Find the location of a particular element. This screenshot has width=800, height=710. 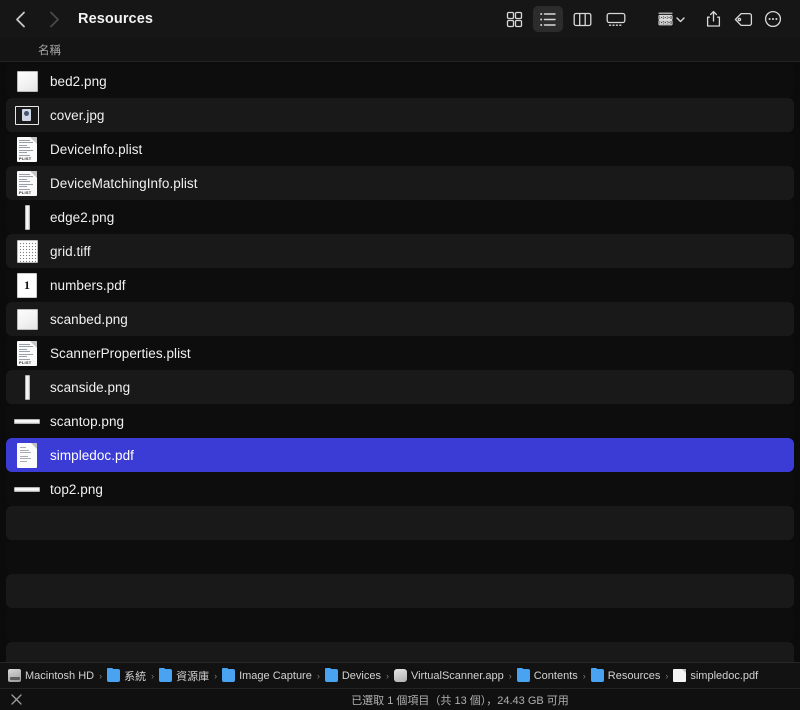

file-row: PLIST DeviceInfo.plist is located at coordinates (400, 149).